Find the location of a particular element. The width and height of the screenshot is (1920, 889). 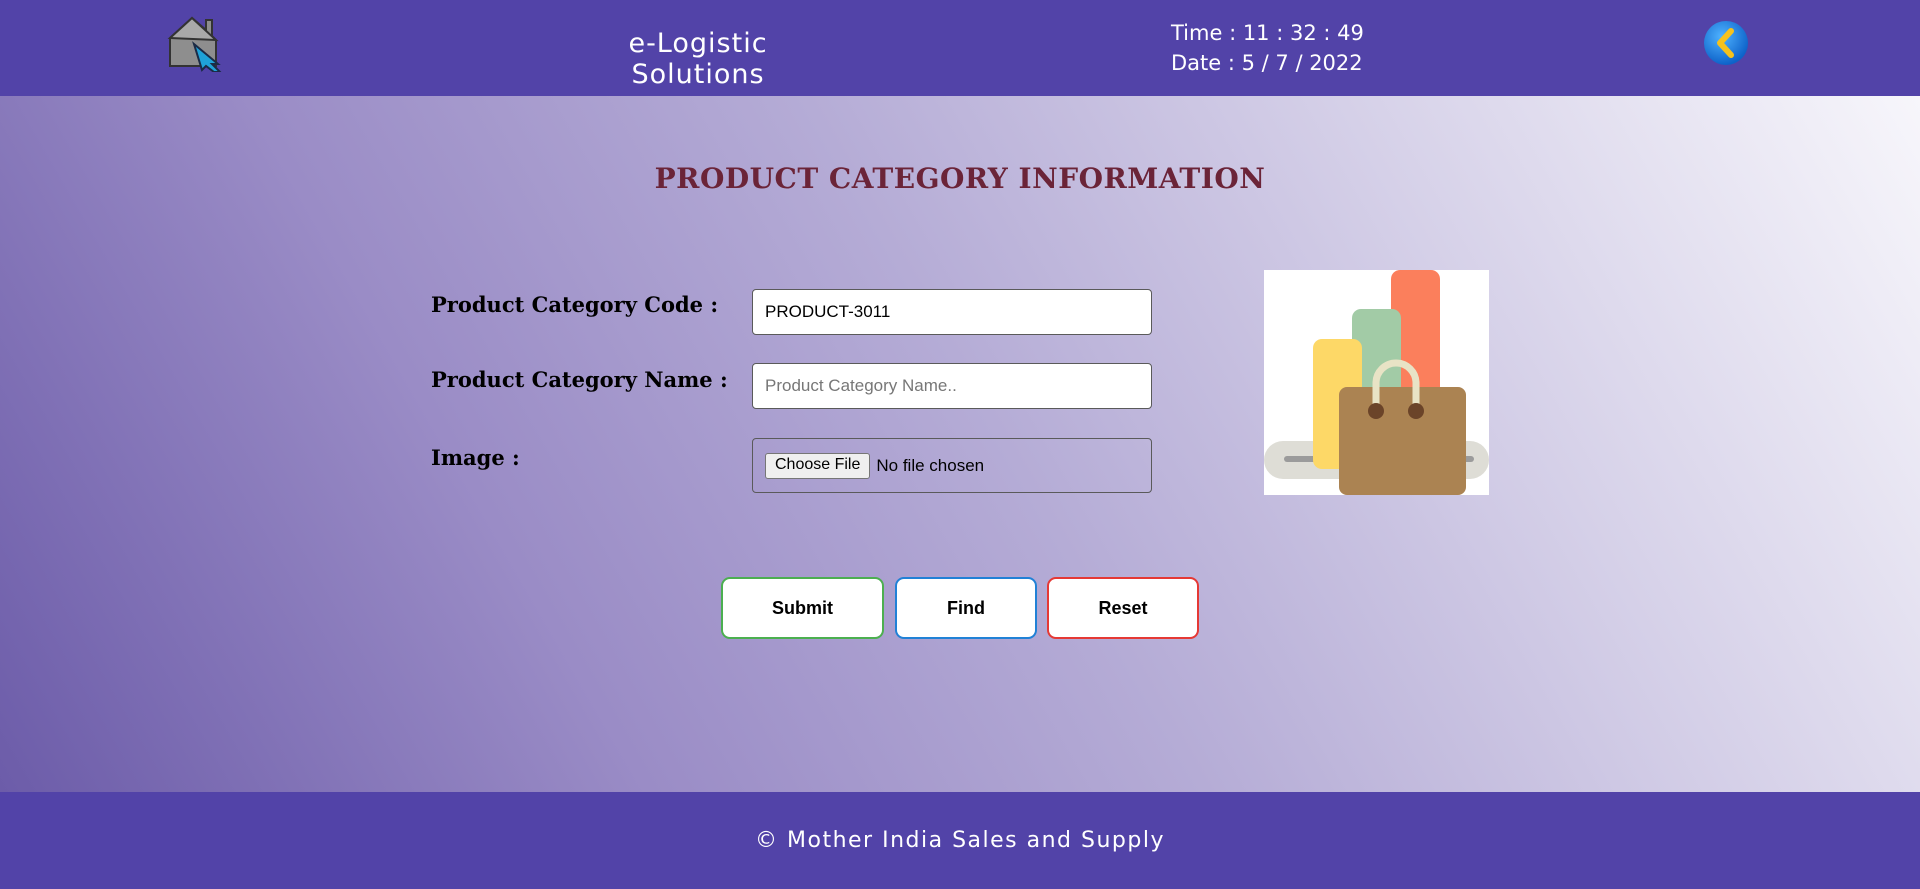

reset-button: Reset is located at coordinates (1123, 608).